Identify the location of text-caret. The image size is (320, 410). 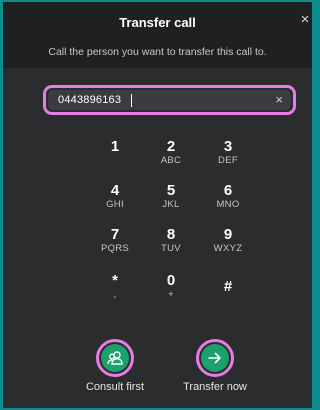
(131, 100).